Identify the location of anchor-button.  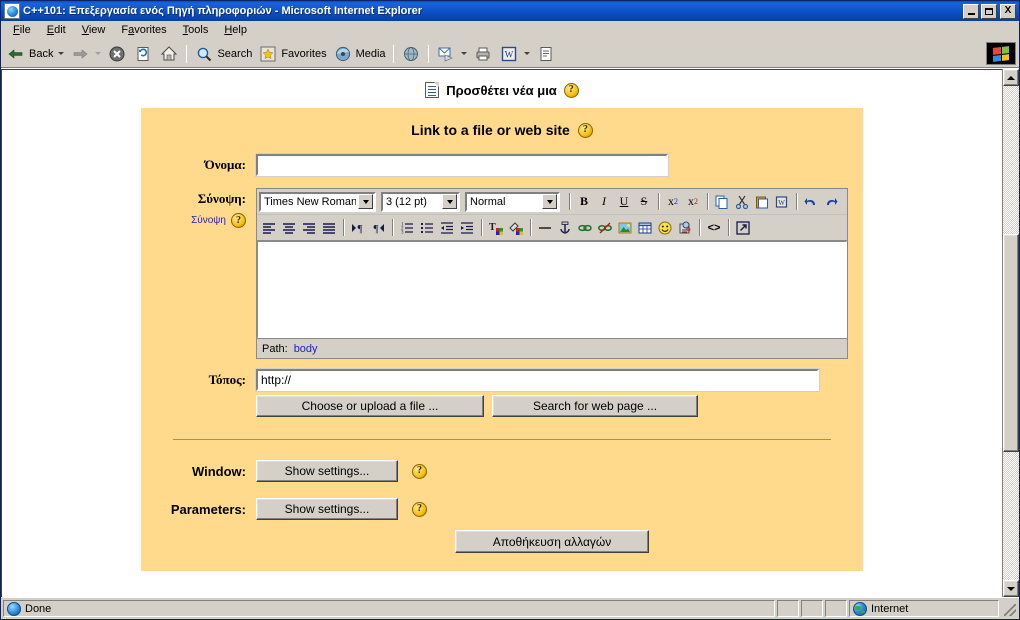
(565, 228).